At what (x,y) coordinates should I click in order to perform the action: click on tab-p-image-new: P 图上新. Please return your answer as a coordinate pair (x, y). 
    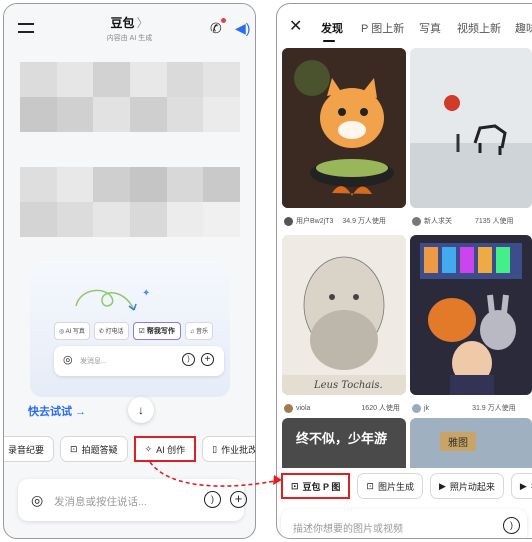
    Looking at the image, I should click on (382, 28).